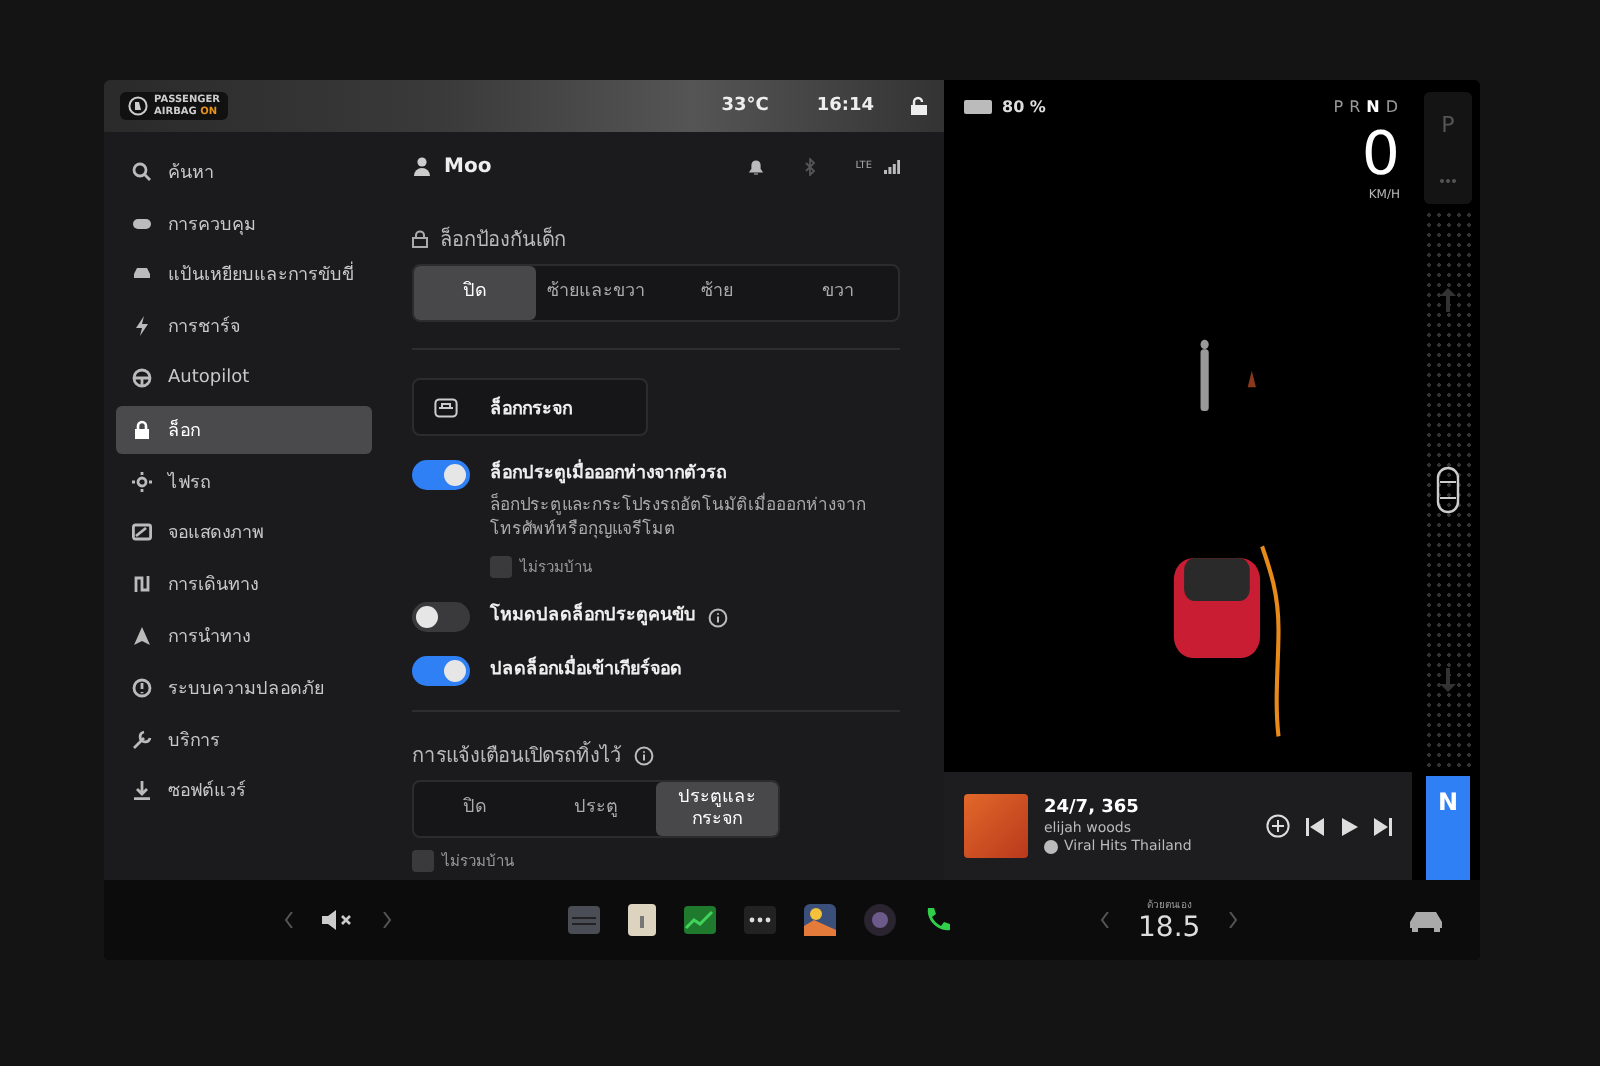  What do you see at coordinates (1448, 181) in the screenshot?
I see `dots-icon` at bounding box center [1448, 181].